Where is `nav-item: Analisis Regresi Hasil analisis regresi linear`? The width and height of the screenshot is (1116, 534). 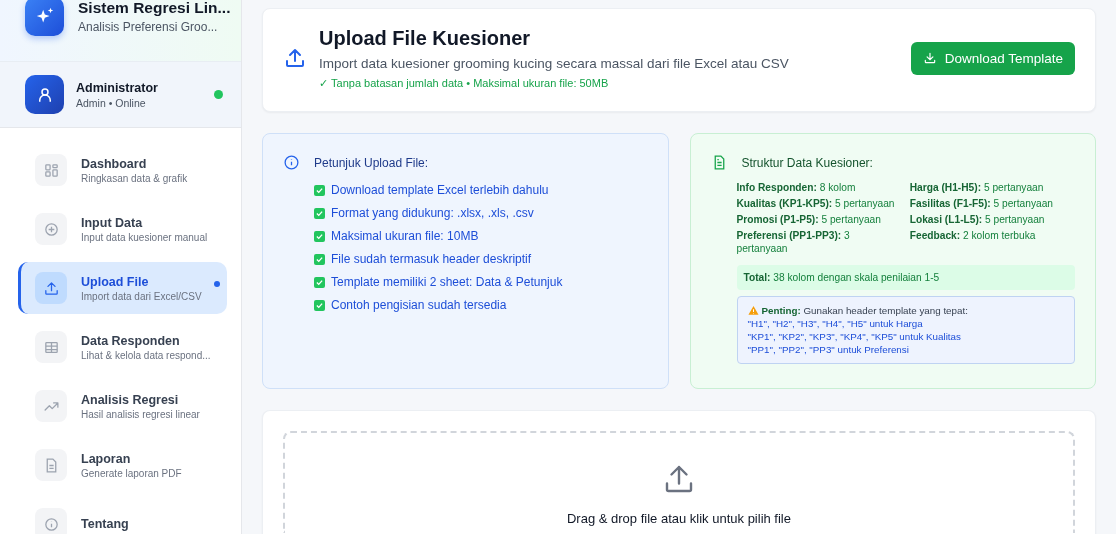
nav-item: Analisis Regresi Hasil analisis regresi linear is located at coordinates (122, 406).